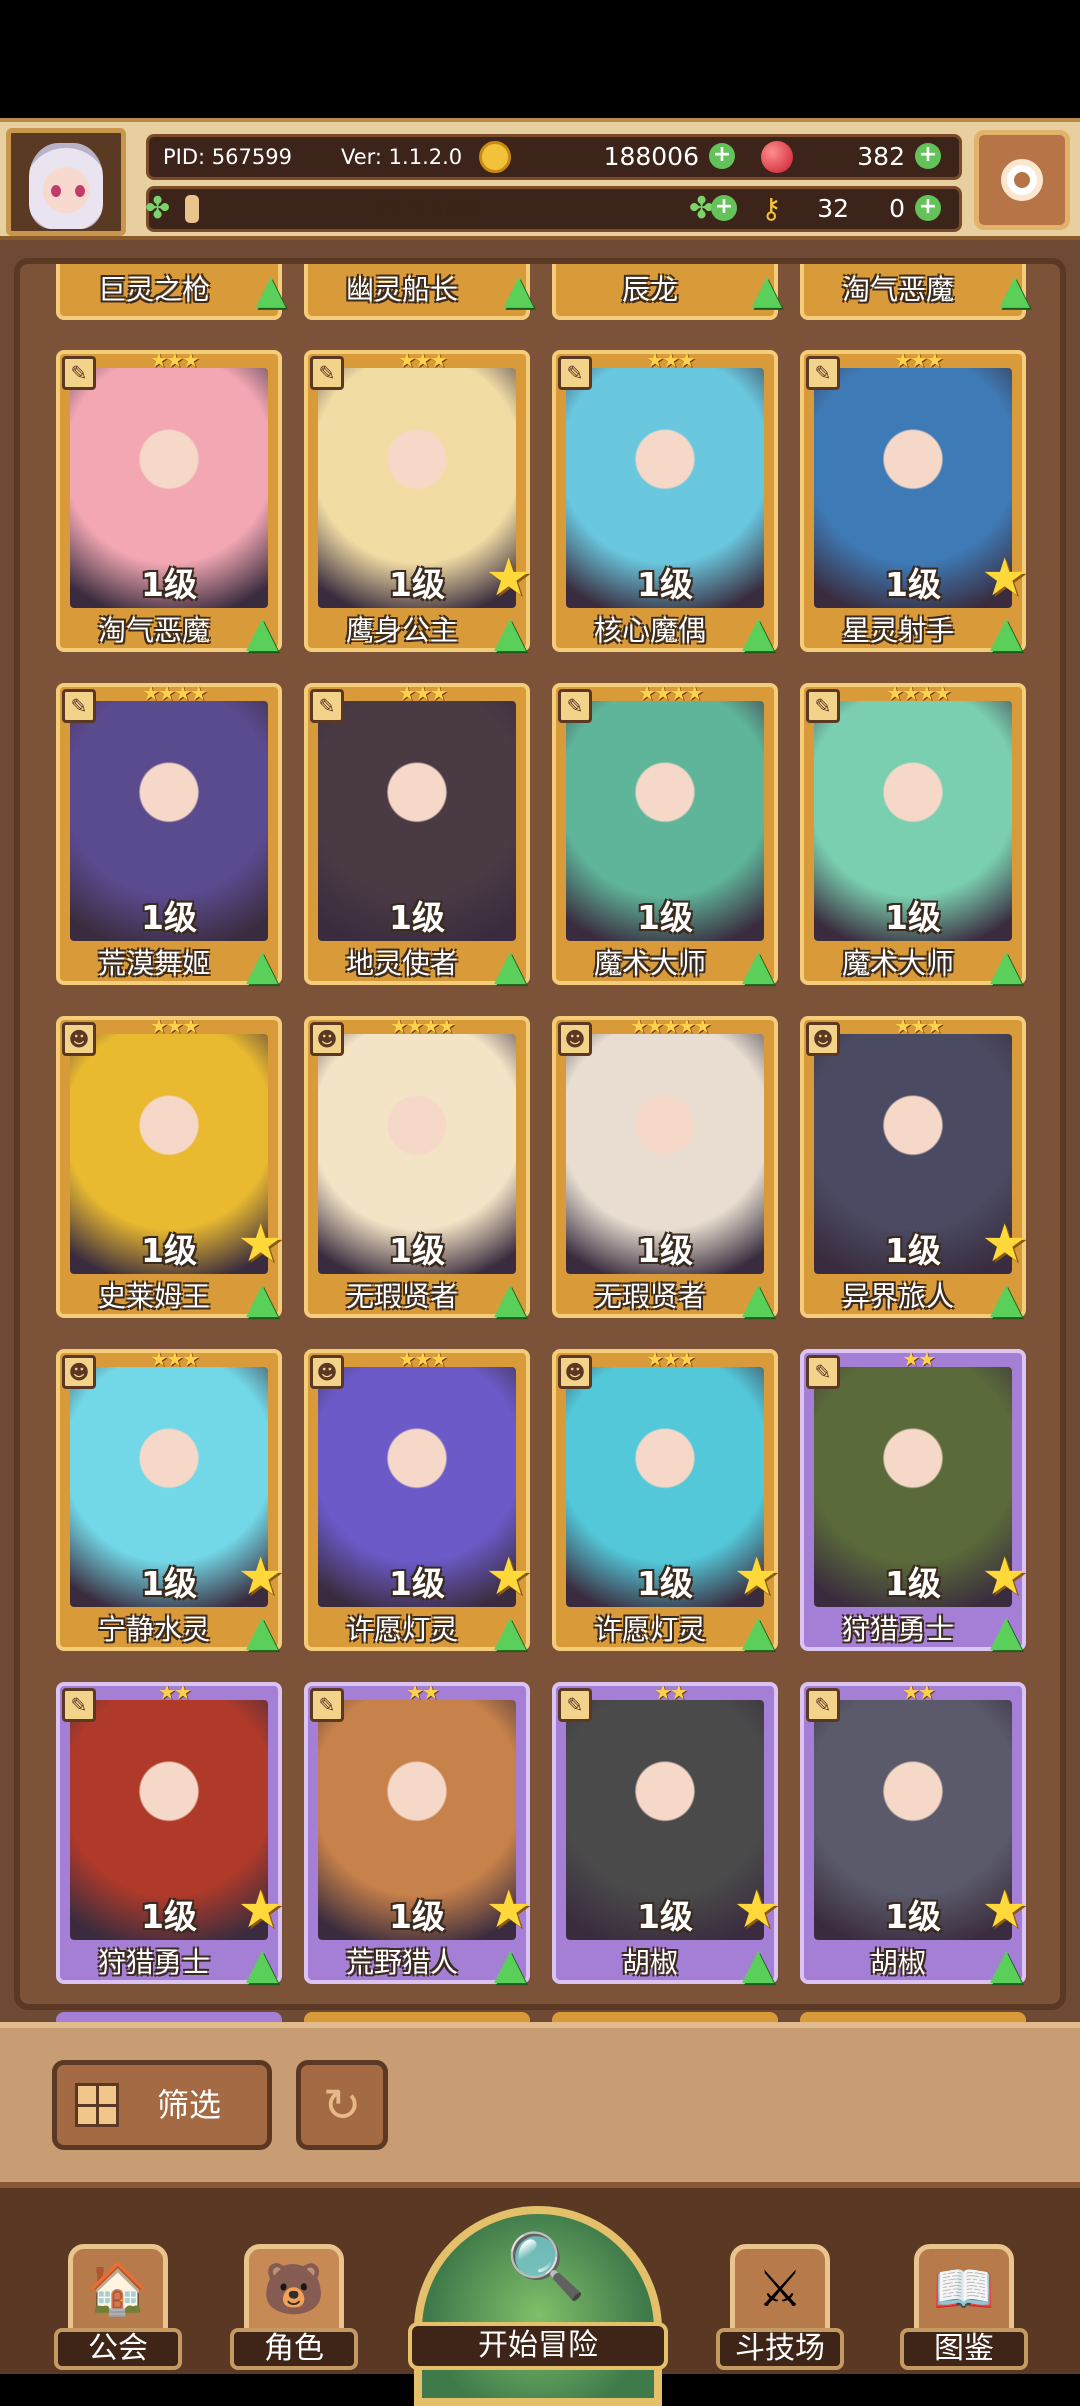 The width and height of the screenshot is (1080, 2406). I want to click on add-gems-button: +, so click(928, 156).